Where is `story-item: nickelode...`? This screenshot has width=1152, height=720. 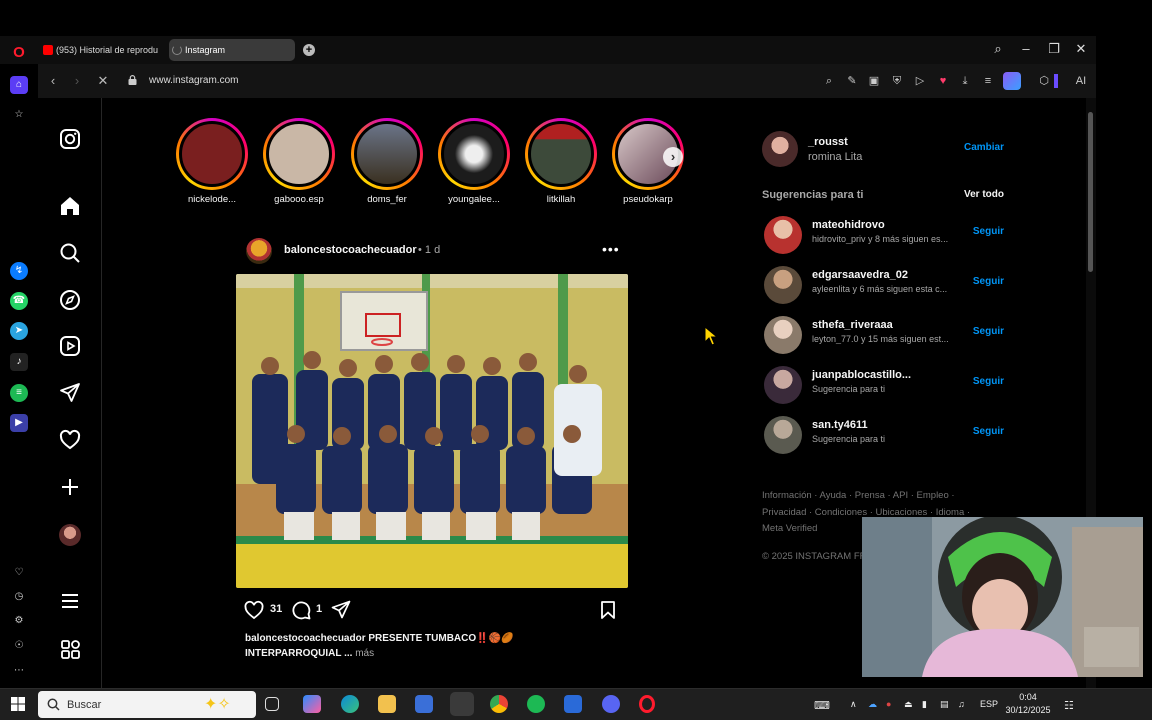 story-item: nickelode... is located at coordinates (212, 161).